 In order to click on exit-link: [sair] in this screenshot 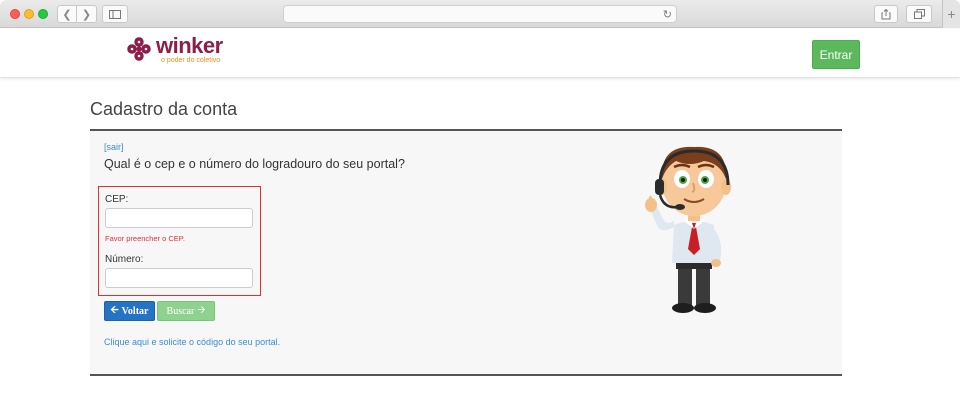, I will do `click(114, 147)`.